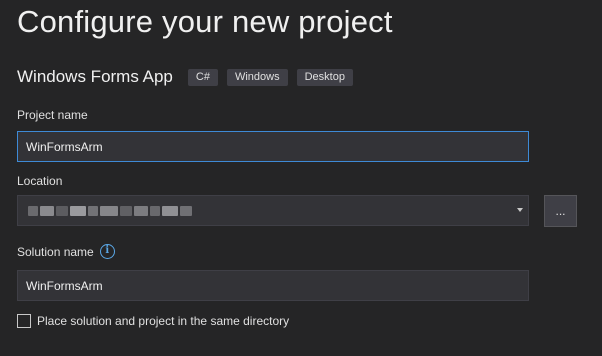  Describe the element at coordinates (55, 251) in the screenshot. I see `solution-name-label-text: Solution name` at that location.